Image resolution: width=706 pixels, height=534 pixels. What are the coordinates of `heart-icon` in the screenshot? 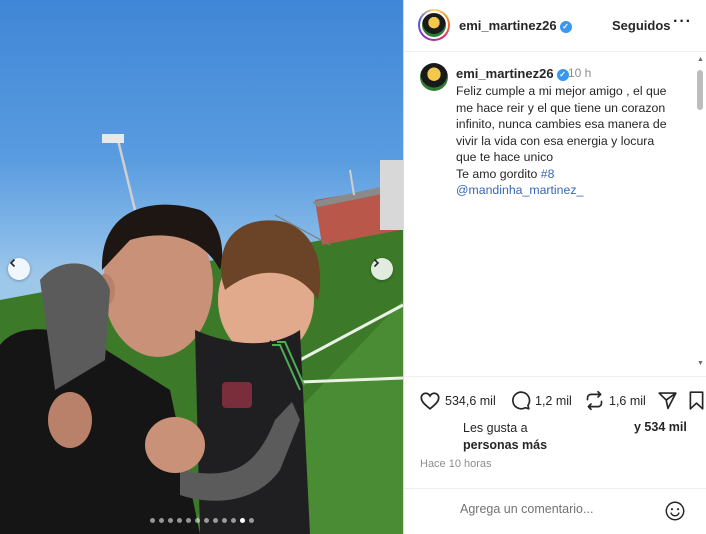 It's located at (430, 401).